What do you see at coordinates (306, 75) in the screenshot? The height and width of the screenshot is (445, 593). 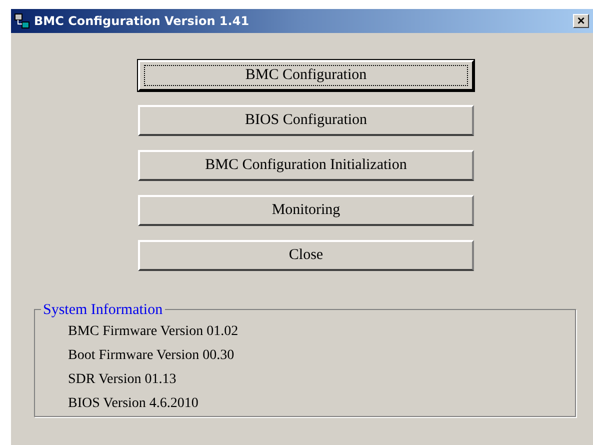 I see `dialog-button: BMC Configuration` at bounding box center [306, 75].